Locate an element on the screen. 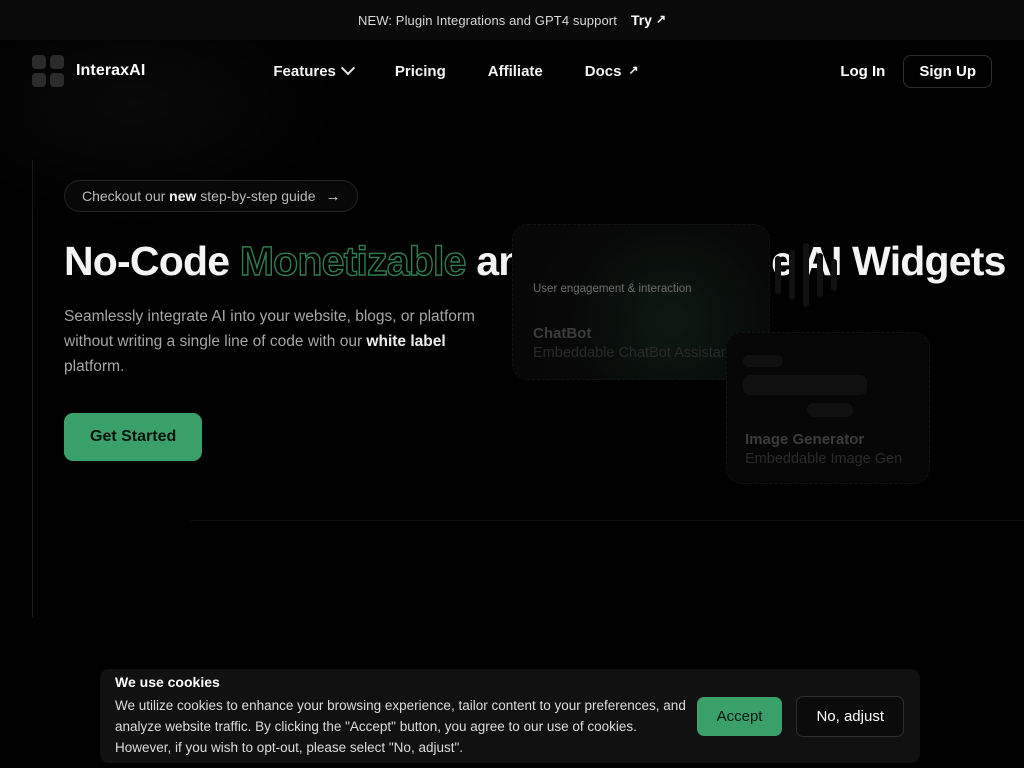 Image resolution: width=1024 pixels, height=768 pixels. nav-item-features-label: Features is located at coordinates (304, 71).